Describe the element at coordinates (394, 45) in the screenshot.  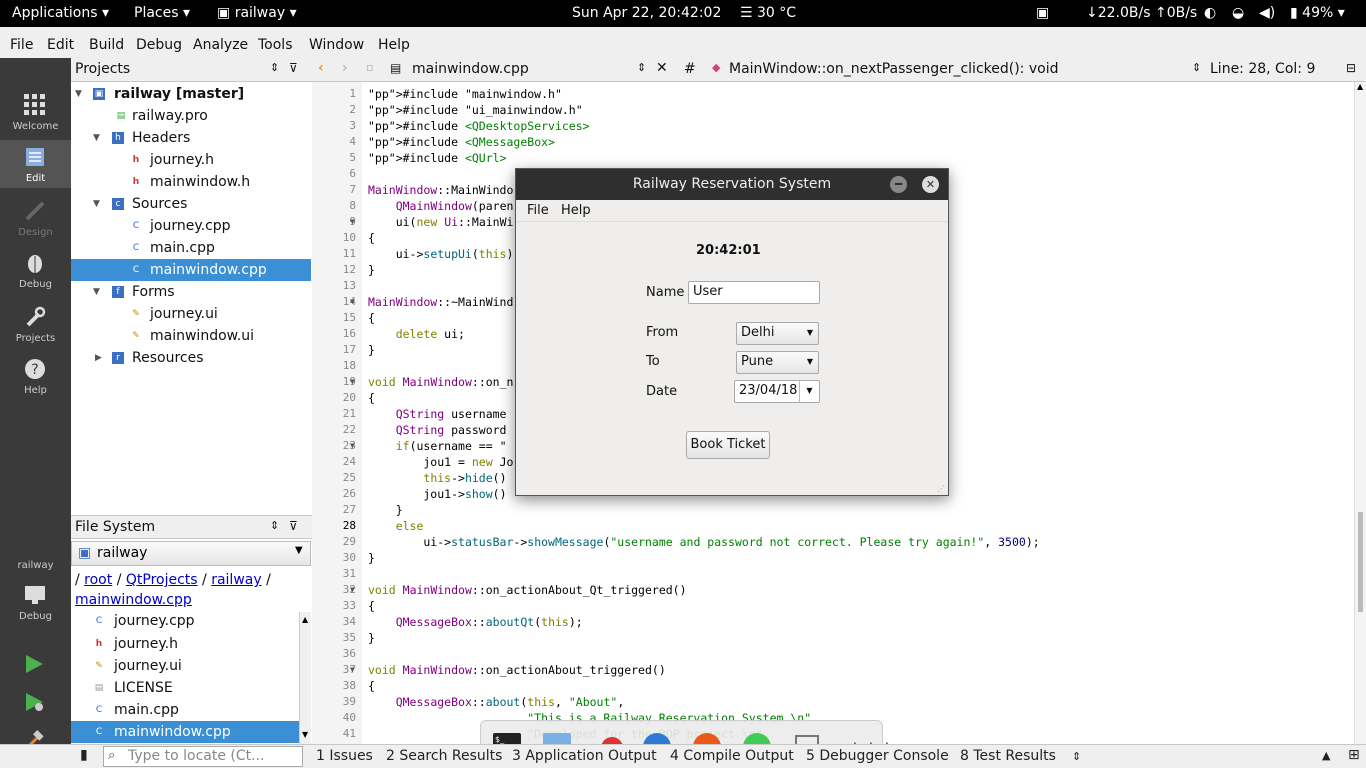
I see `menu-help: Help` at that location.